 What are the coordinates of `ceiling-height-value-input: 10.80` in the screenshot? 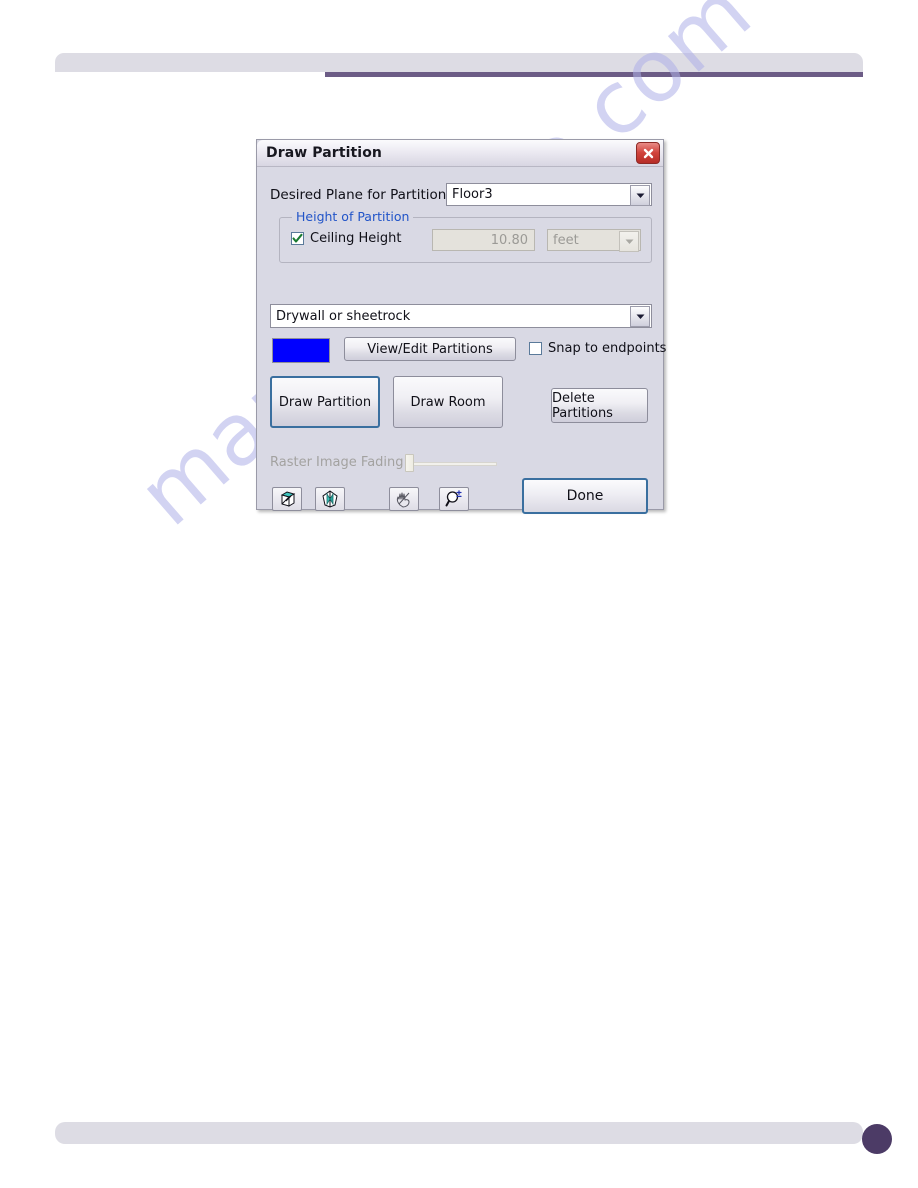 It's located at (483, 240).